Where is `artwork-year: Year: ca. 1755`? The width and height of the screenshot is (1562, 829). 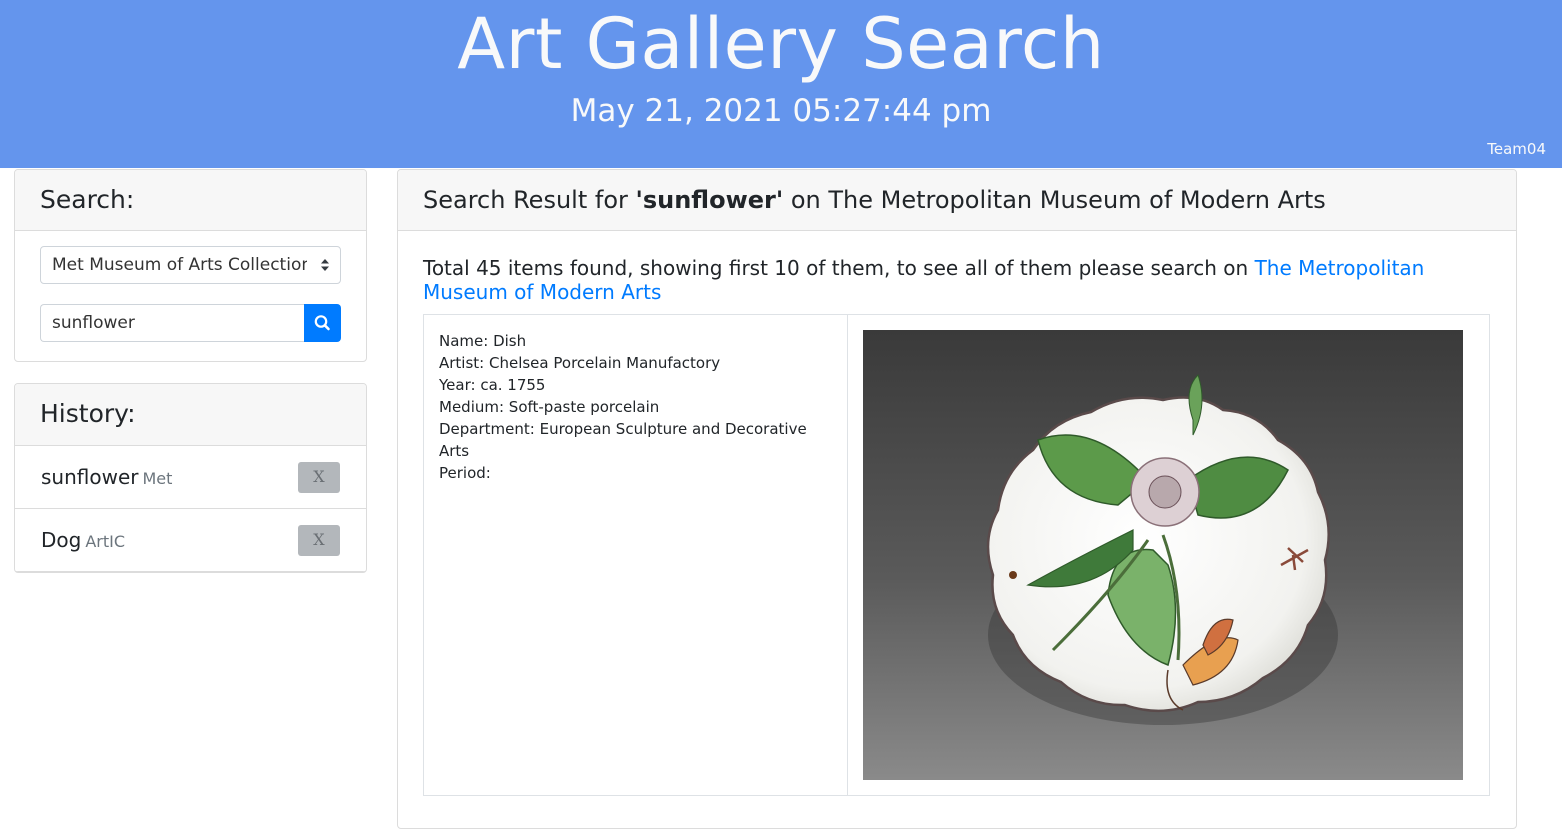 artwork-year: Year: ca. 1755 is located at coordinates (492, 385).